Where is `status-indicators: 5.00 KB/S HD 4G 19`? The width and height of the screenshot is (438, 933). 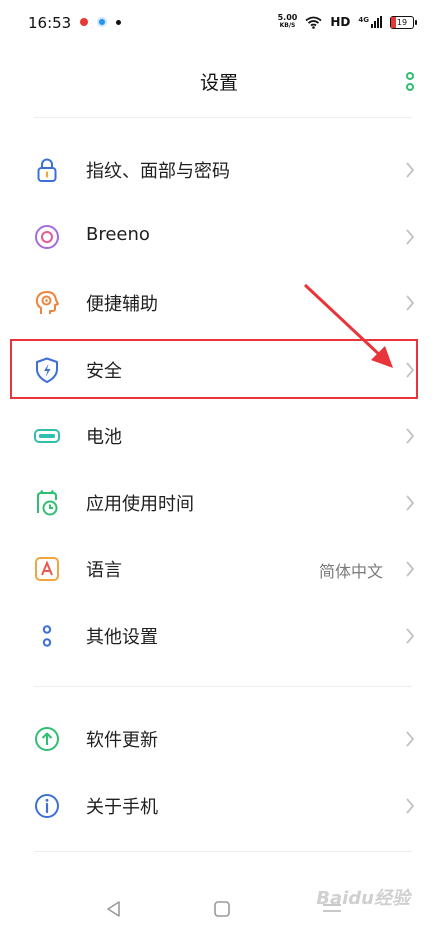
status-indicators: 5.00 KB/S HD 4G 19 is located at coordinates (347, 21).